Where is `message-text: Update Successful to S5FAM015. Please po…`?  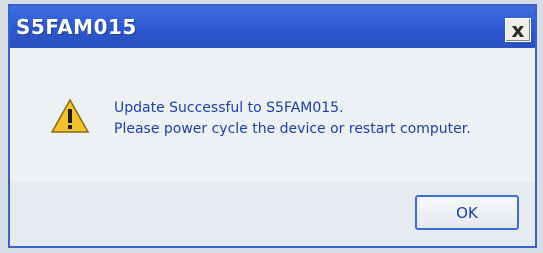
message-text: Update Successful to S5FAM015. Please po… is located at coordinates (292, 119).